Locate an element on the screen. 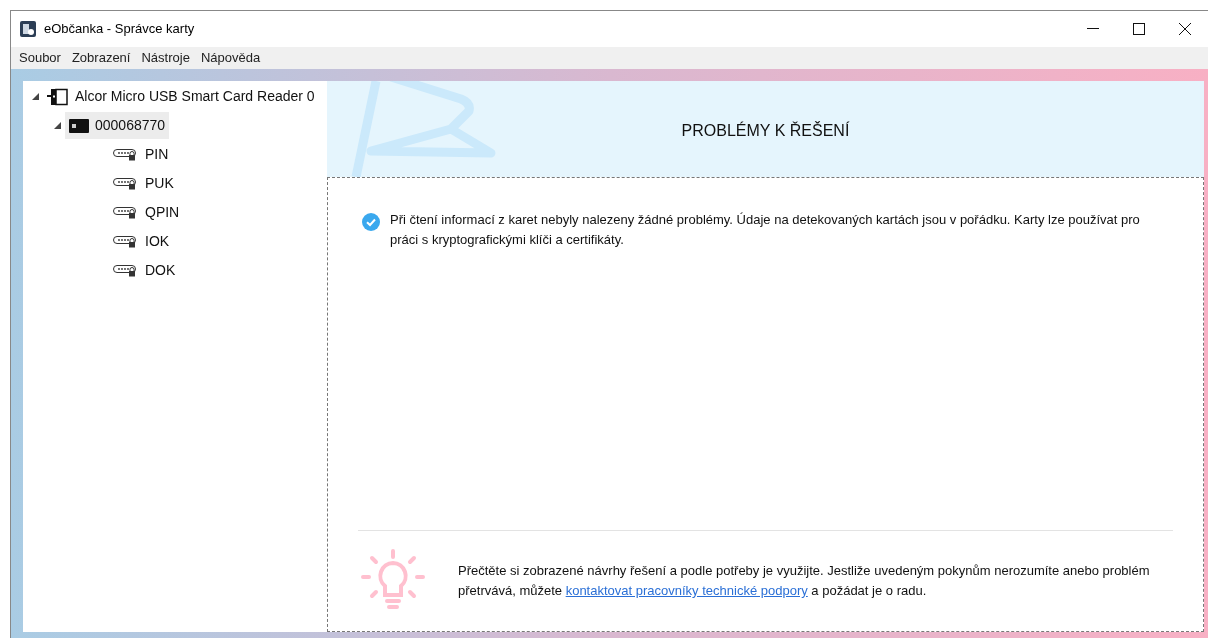 The width and height of the screenshot is (1208, 638). tree-item: IOK is located at coordinates (141, 241).